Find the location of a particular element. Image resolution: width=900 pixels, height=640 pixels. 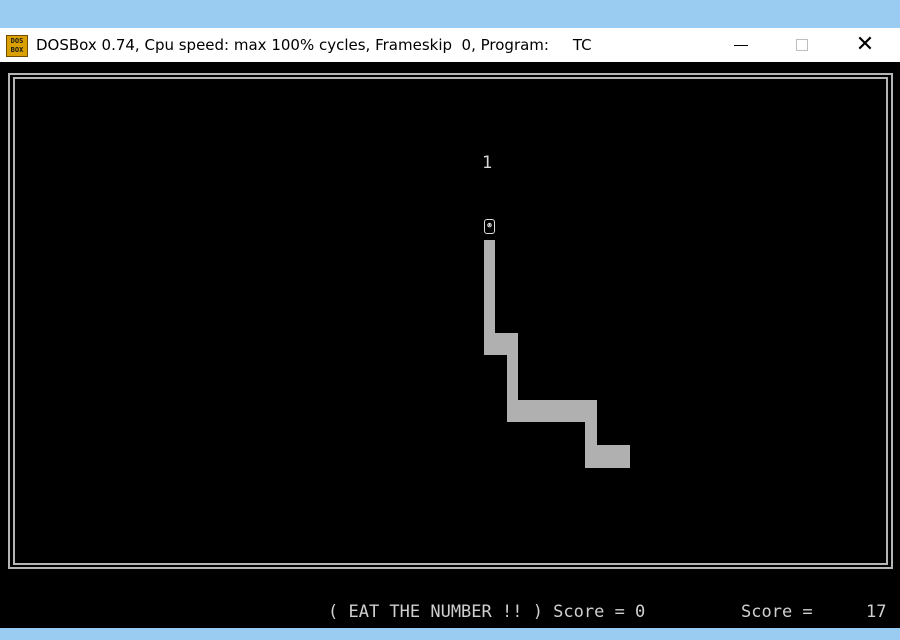

score-value: 17 is located at coordinates (876, 612).